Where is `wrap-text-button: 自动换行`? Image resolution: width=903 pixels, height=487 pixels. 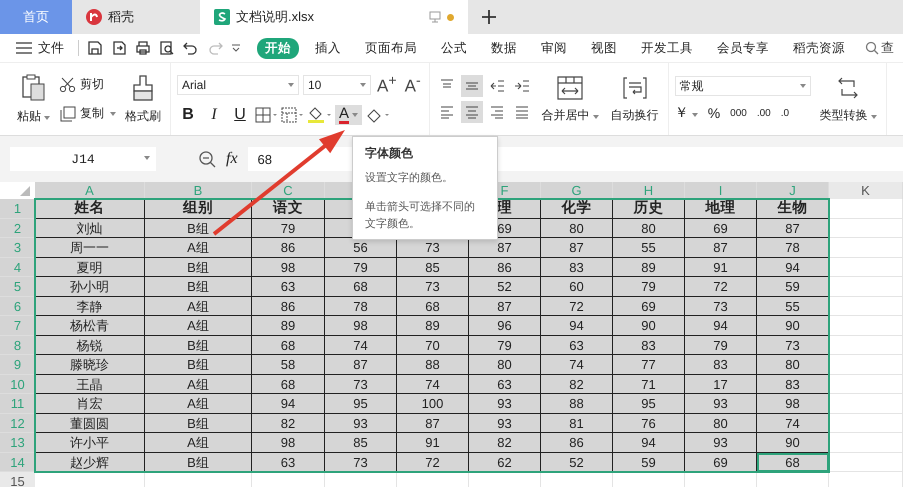 wrap-text-button: 自动换行 is located at coordinates (635, 99).